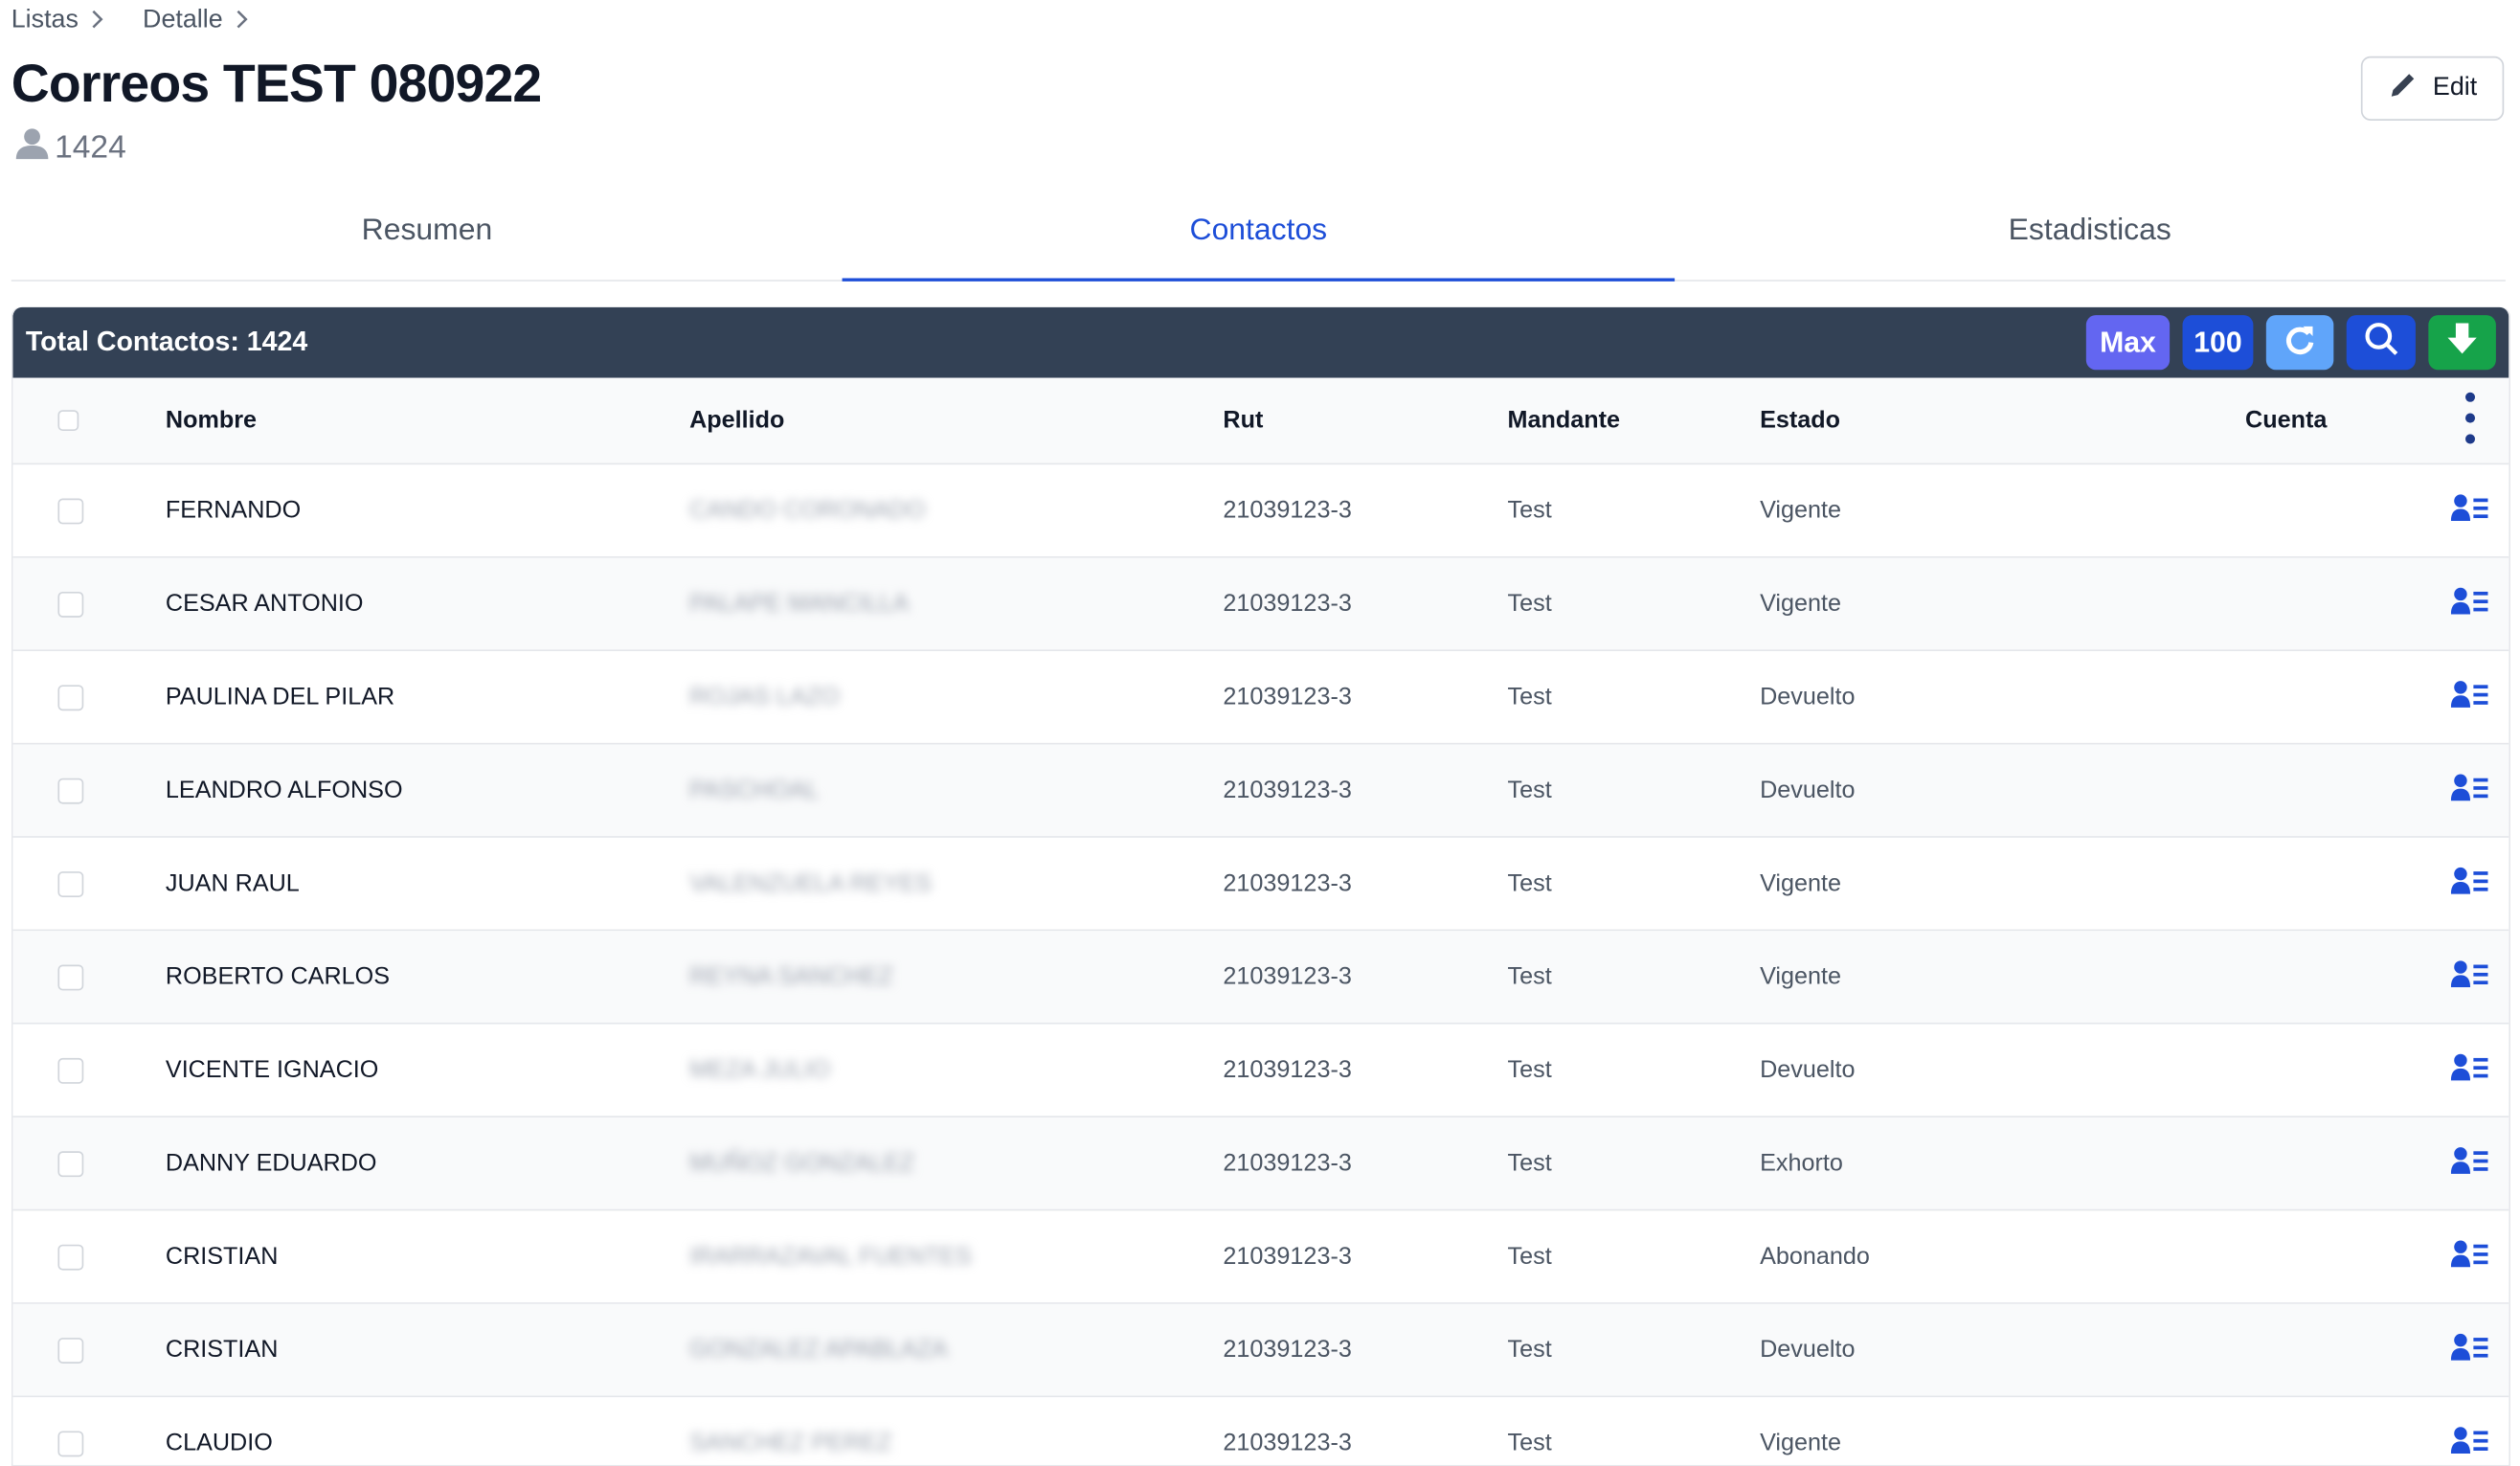 This screenshot has width=2520, height=1466. I want to click on cell-apellido: MUÑOZ GONZALEZ, so click(802, 1163).